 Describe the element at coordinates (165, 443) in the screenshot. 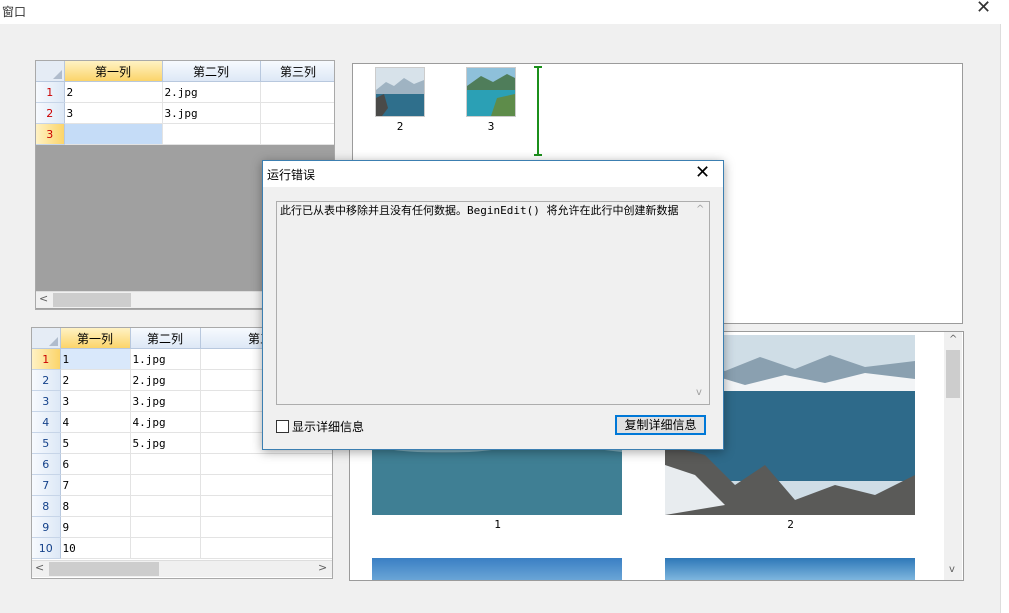

I see `cell: 5.jpg` at that location.